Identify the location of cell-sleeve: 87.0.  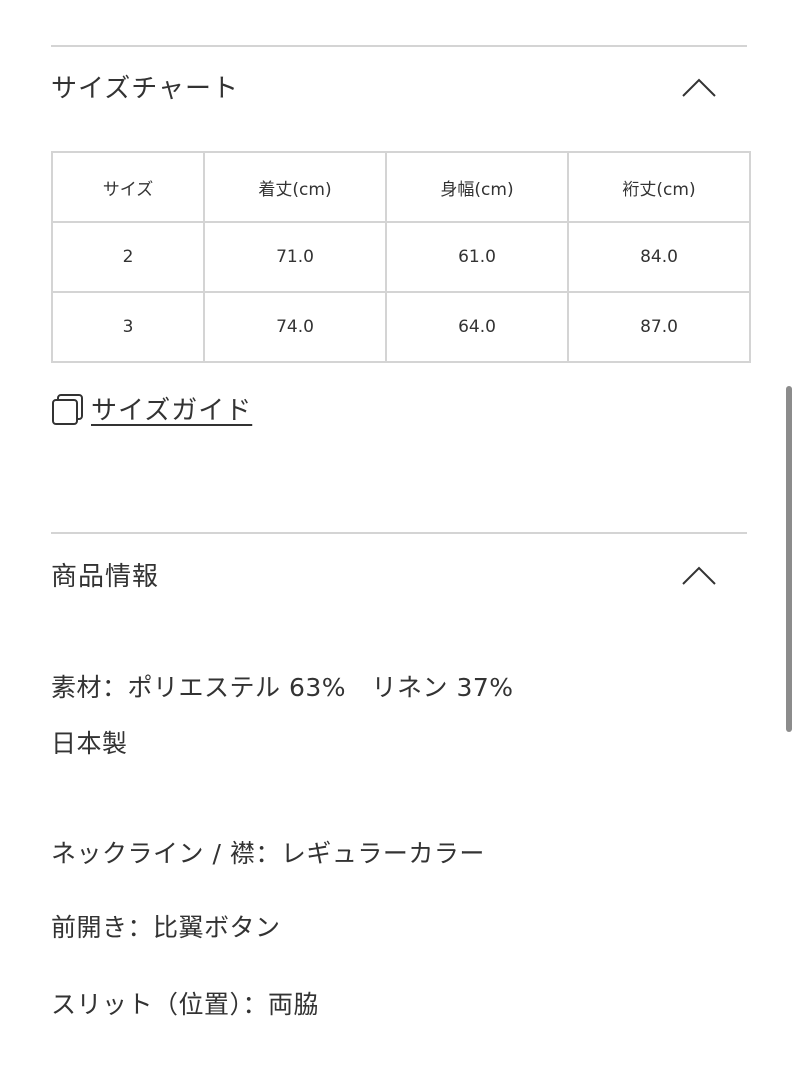
(659, 327).